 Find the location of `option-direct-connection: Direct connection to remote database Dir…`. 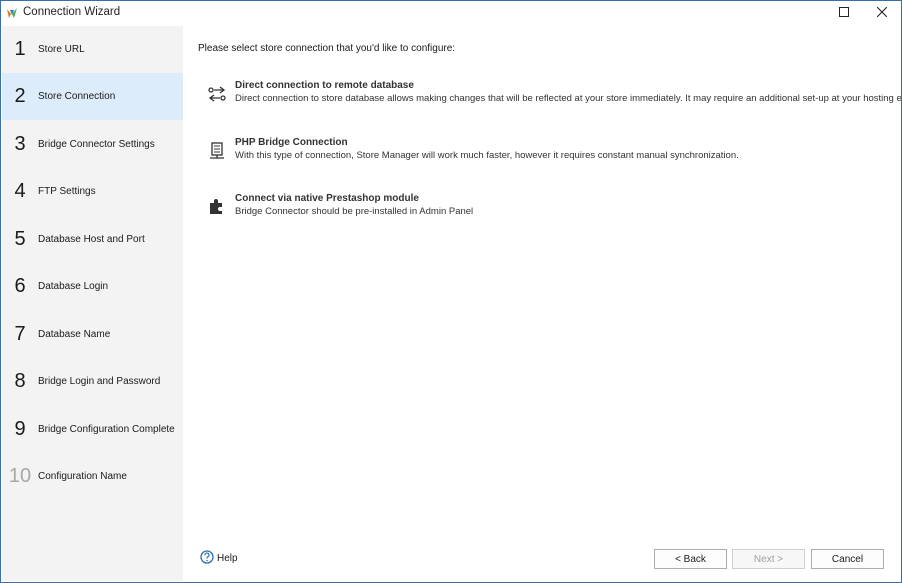

option-direct-connection: Direct connection to remote database Dir… is located at coordinates (554, 98).